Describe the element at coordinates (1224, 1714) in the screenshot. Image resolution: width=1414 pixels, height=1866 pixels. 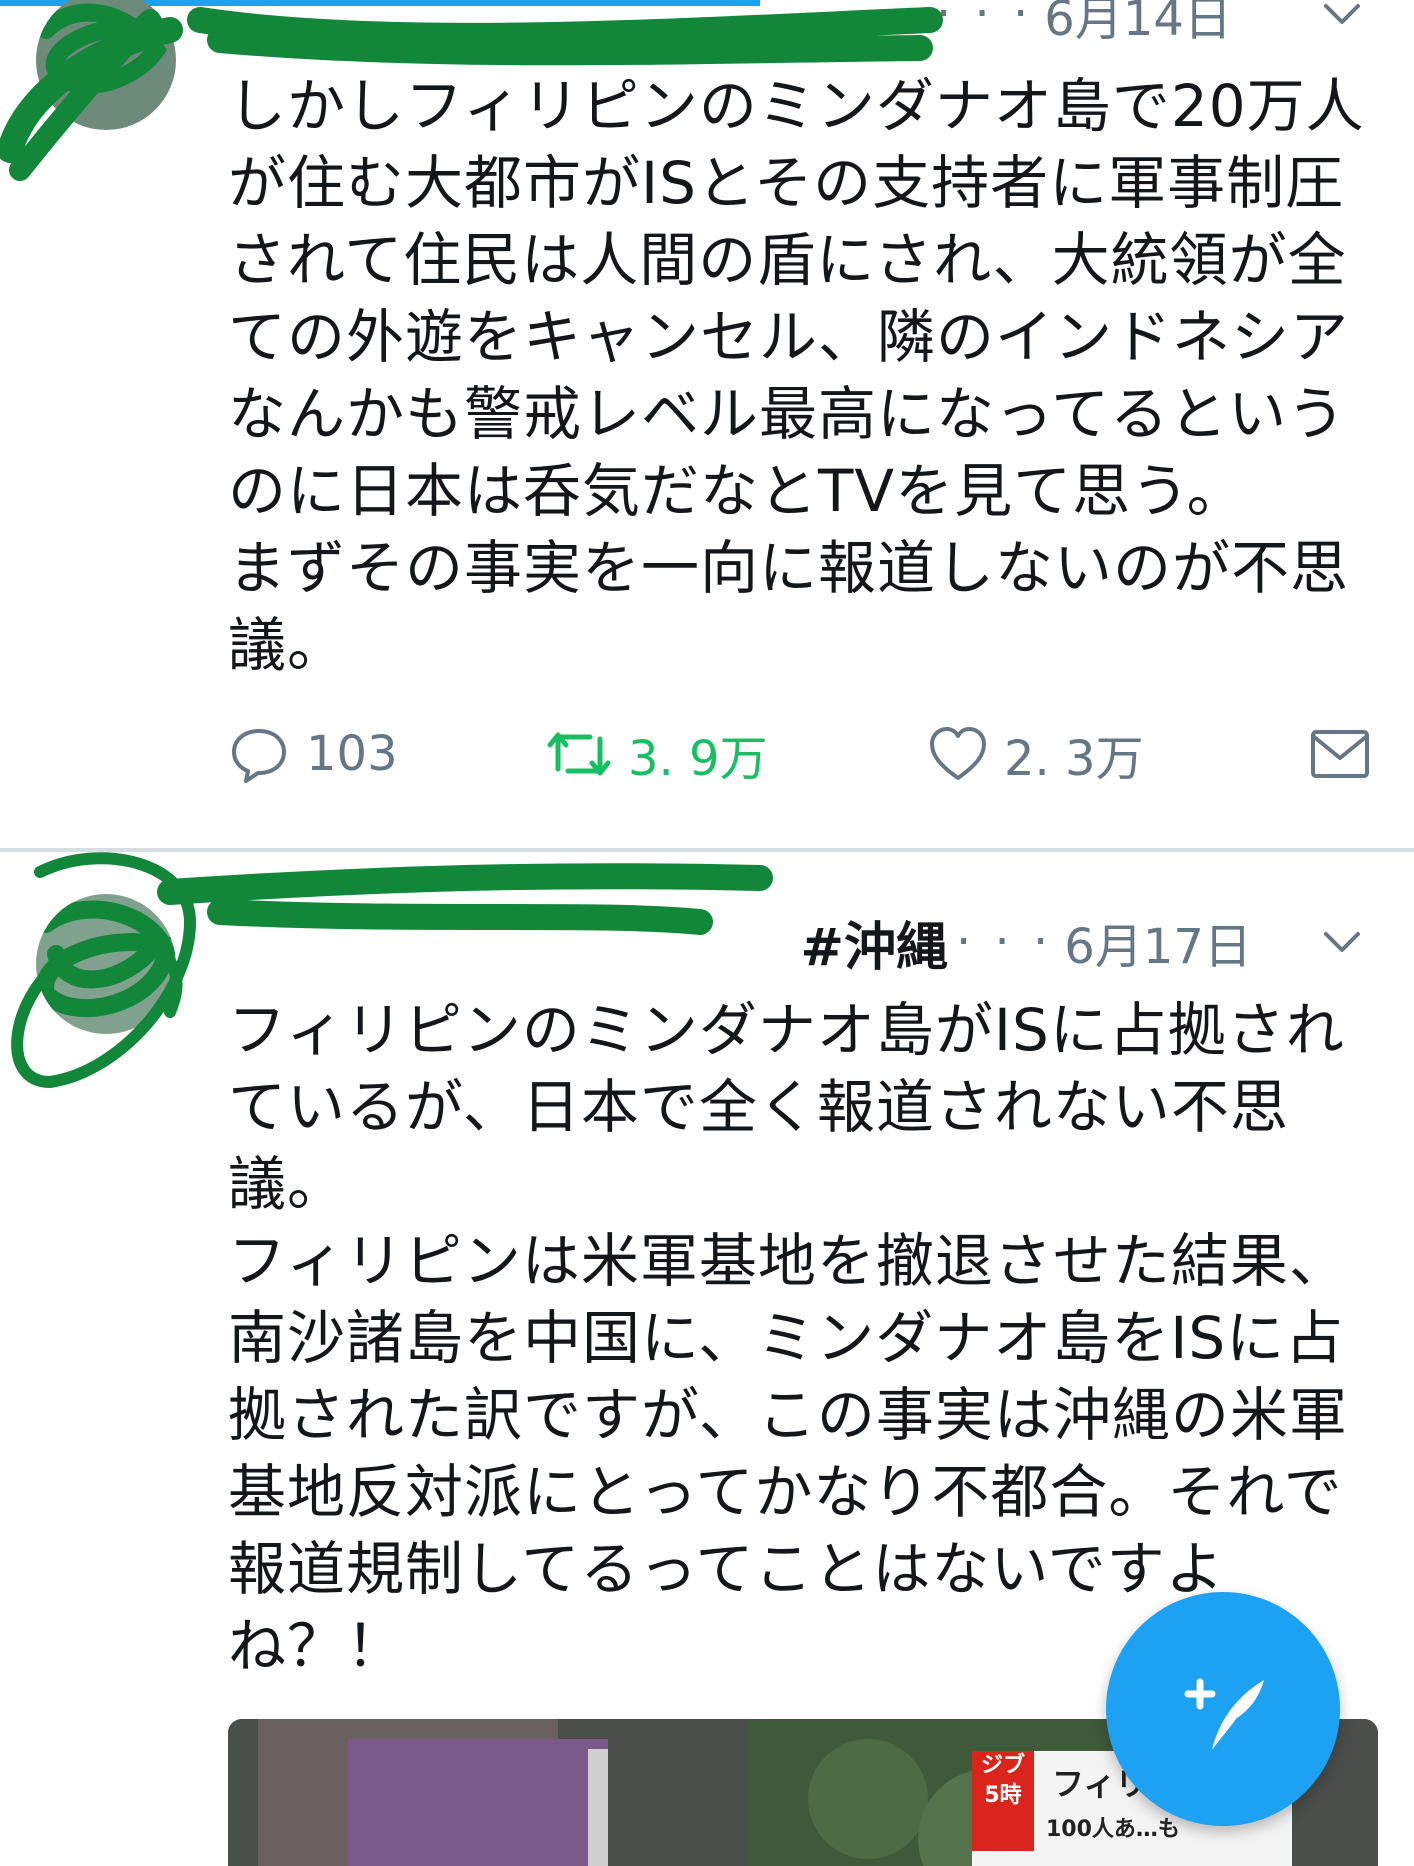
I see `compose-icon` at that location.